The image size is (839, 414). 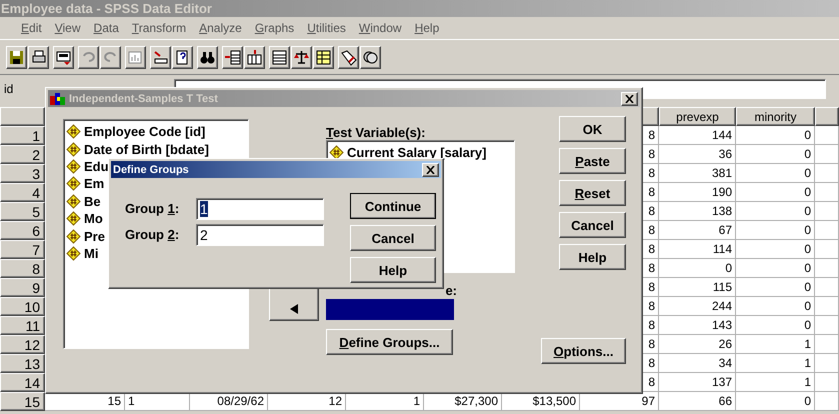 I want to click on grouping-variable-label: e:, so click(x=451, y=290).